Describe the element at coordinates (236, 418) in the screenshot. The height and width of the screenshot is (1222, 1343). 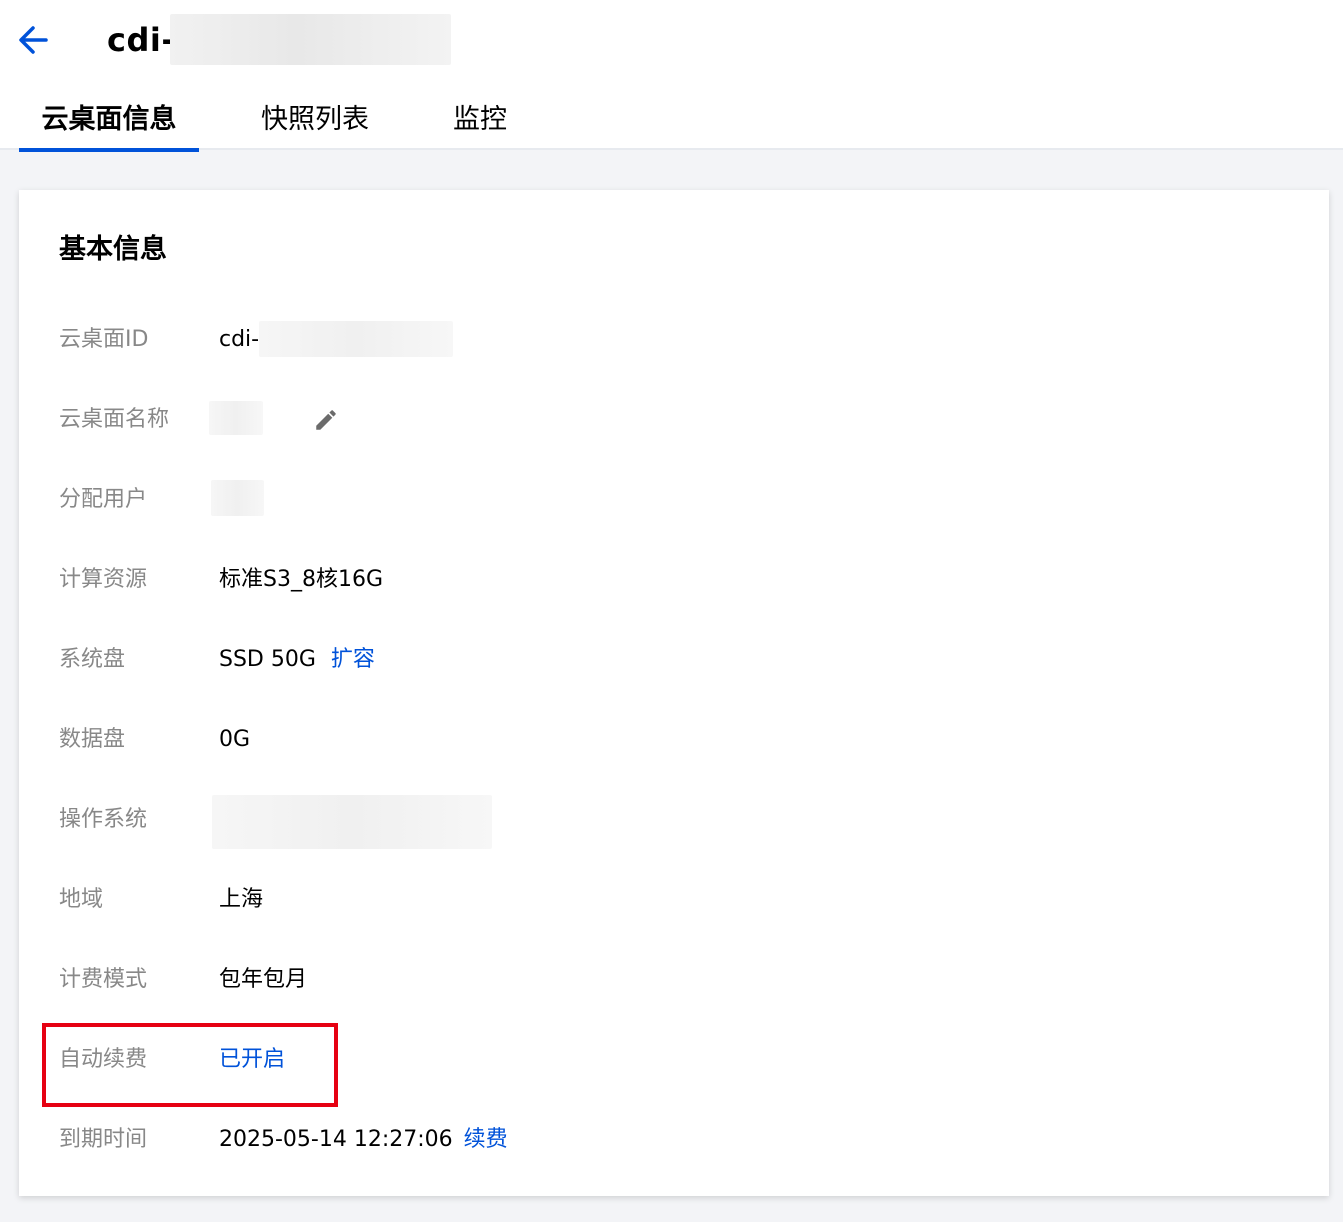
I see `redacted-desktop-name` at that location.